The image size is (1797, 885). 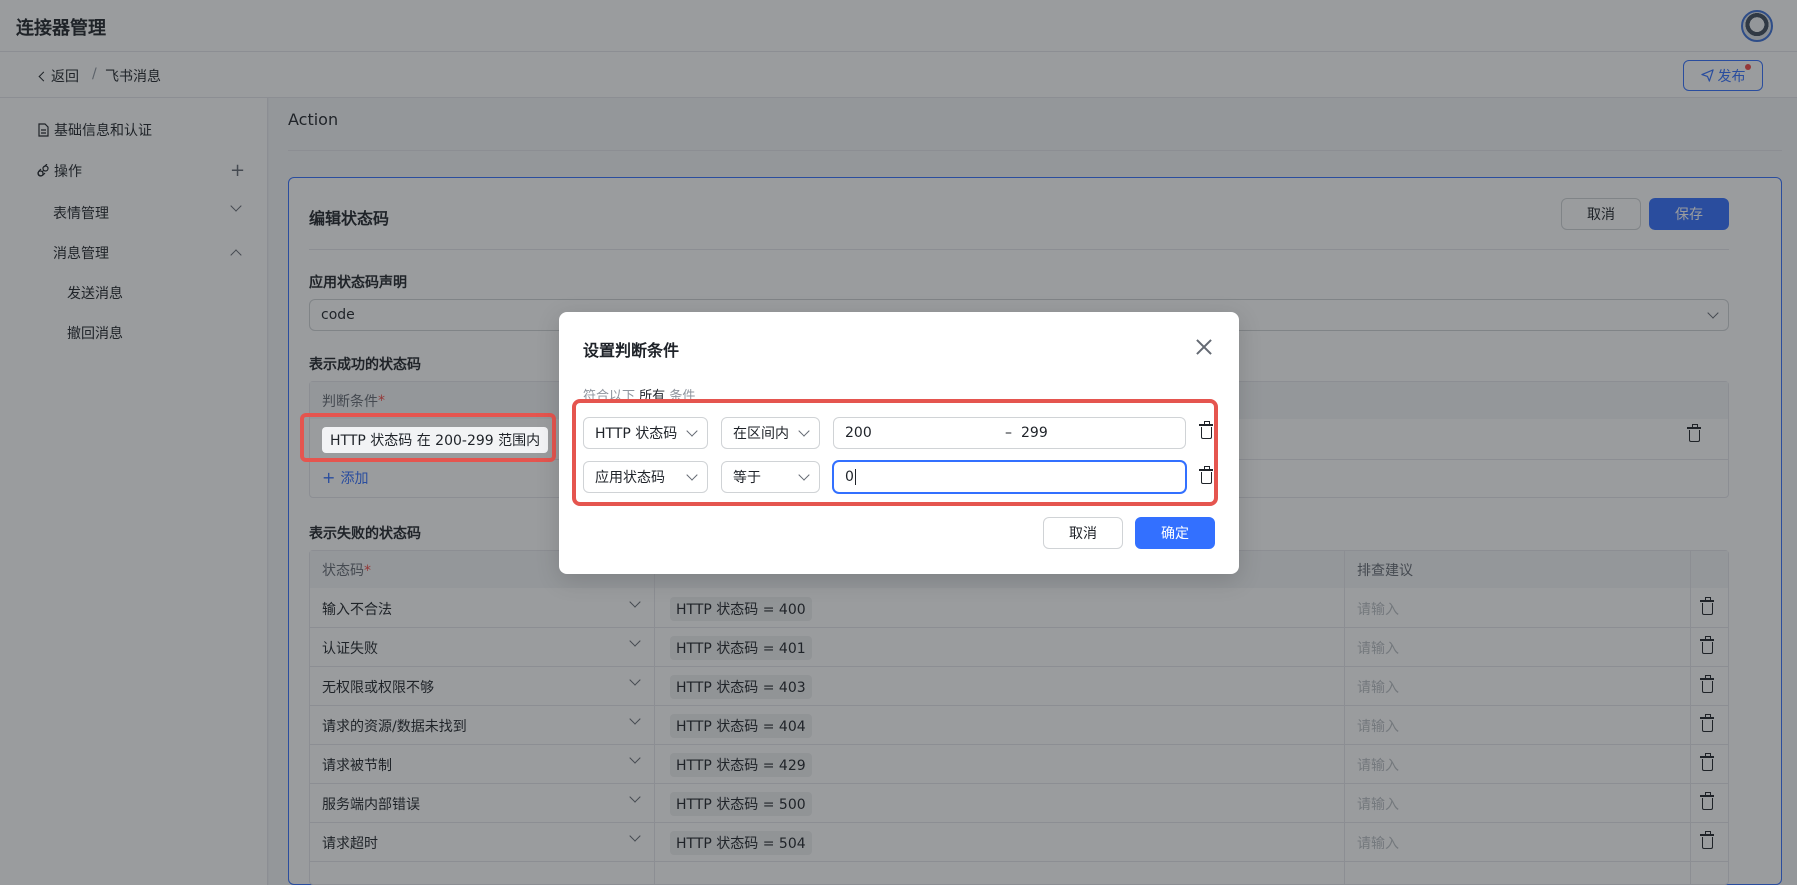 What do you see at coordinates (1175, 533) in the screenshot?
I see `modal-confirm-button: 确定` at bounding box center [1175, 533].